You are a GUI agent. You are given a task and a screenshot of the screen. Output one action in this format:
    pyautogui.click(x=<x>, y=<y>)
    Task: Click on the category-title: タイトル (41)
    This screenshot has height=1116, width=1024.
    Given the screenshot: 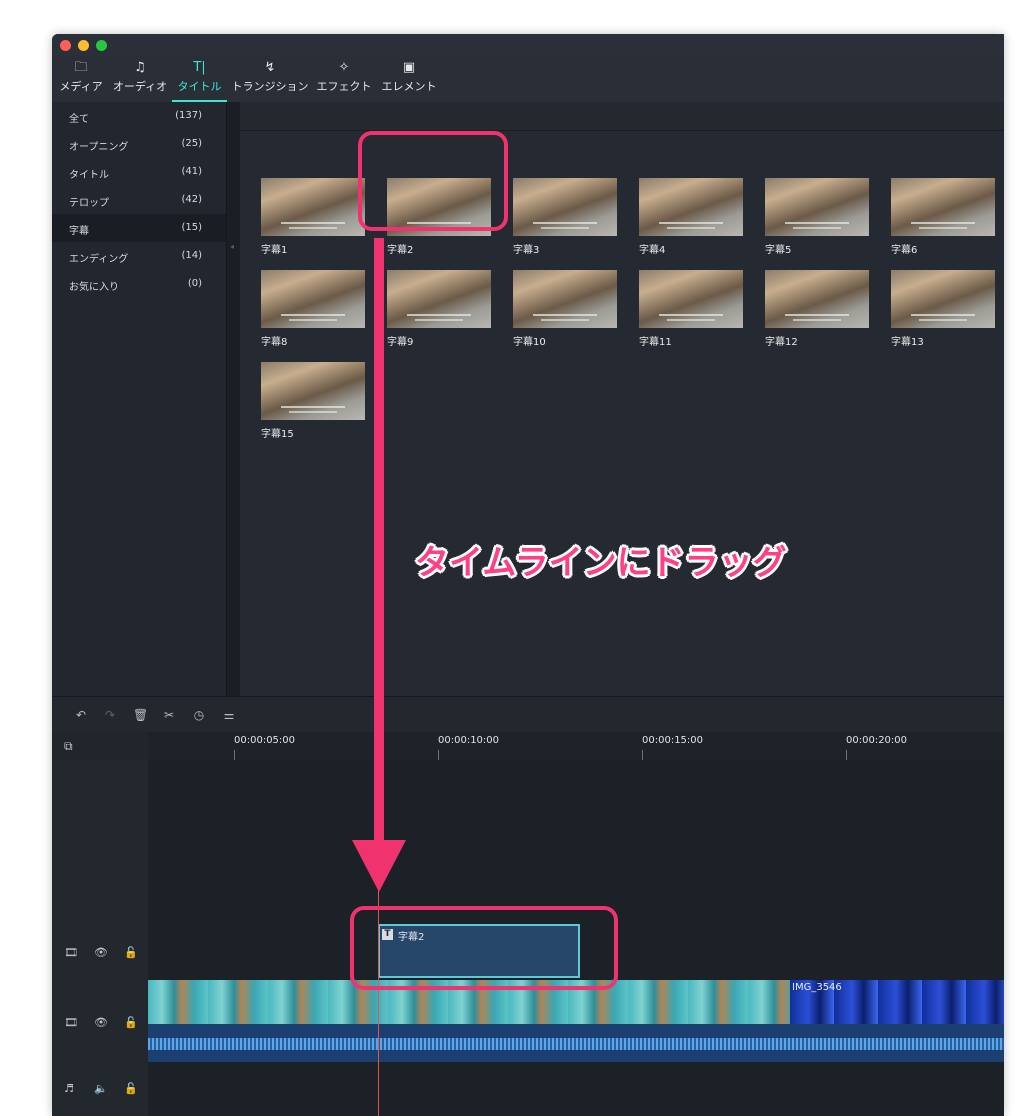 What is the action you would take?
    pyautogui.click(x=139, y=172)
    